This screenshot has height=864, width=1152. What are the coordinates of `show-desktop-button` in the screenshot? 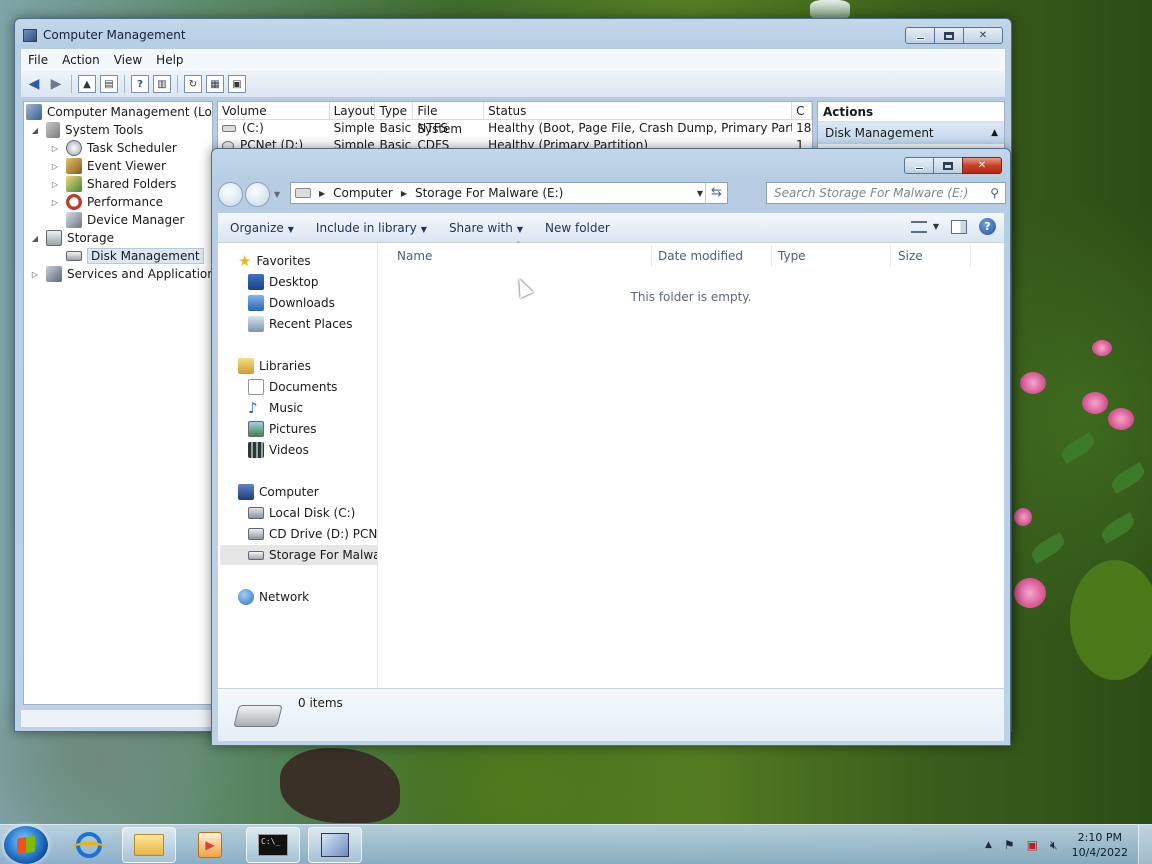 It's located at (1145, 844).